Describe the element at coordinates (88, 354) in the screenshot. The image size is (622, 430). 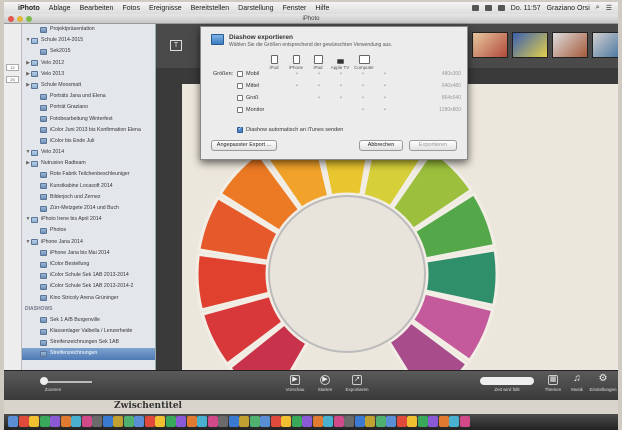
I see `sidebar-item: Streifenzeichnungen` at that location.